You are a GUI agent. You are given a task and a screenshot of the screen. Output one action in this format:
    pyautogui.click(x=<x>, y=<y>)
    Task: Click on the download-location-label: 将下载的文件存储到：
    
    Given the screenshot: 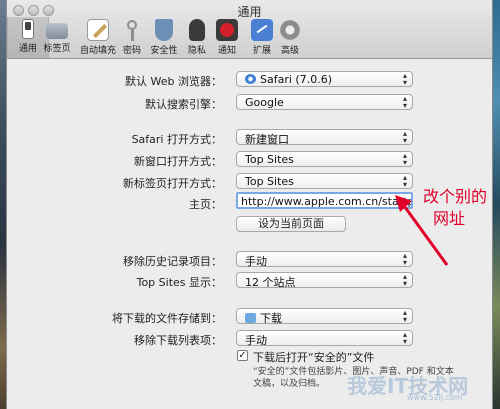 What is the action you would take?
    pyautogui.click(x=167, y=318)
    